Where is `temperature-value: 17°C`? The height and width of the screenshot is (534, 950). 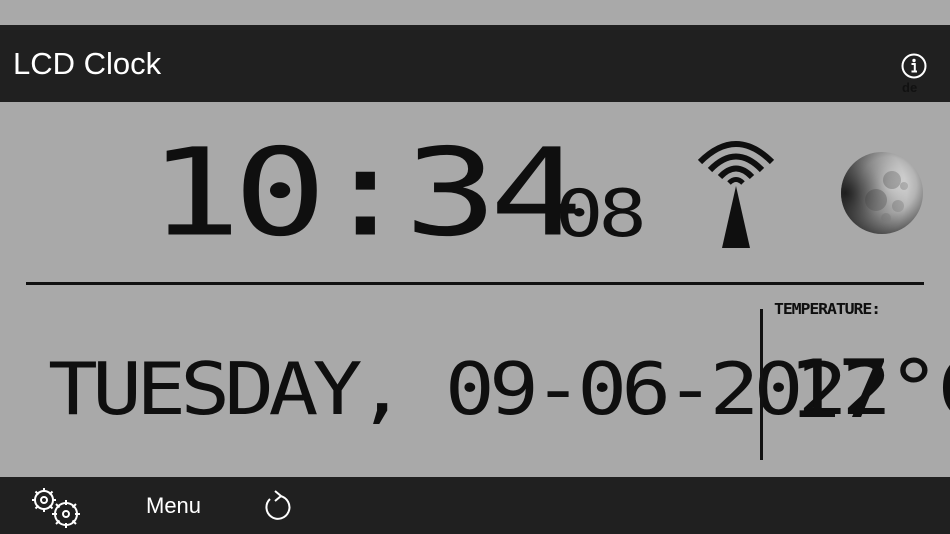
temperature-value: 17°C is located at coordinates (869, 389).